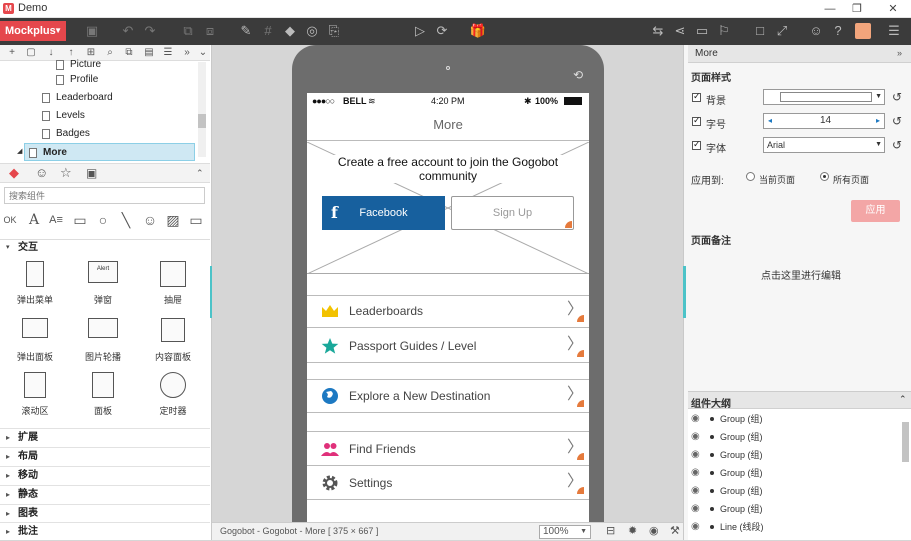  I want to click on category-annotation: 批注, so click(105, 531).